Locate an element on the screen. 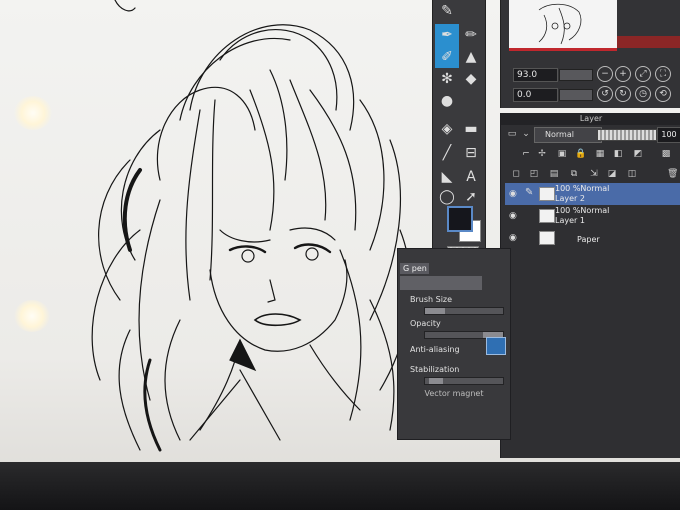 The height and width of the screenshot is (510, 680). zoom-out-button: − is located at coordinates (605, 74).